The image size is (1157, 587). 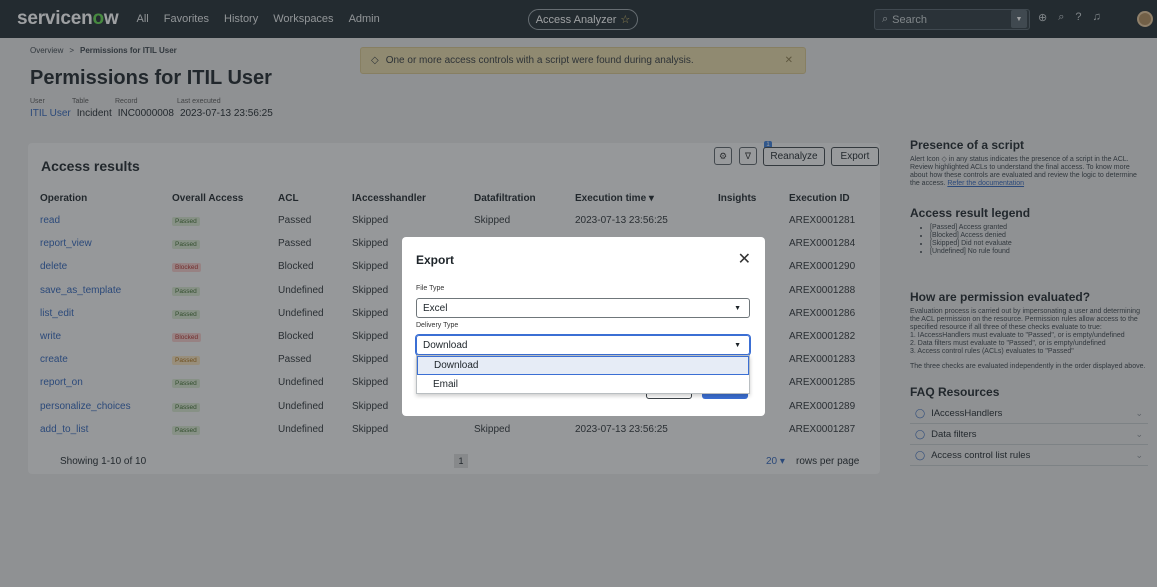 I want to click on delivery-type-dropdown: Download Email, so click(x=583, y=374).